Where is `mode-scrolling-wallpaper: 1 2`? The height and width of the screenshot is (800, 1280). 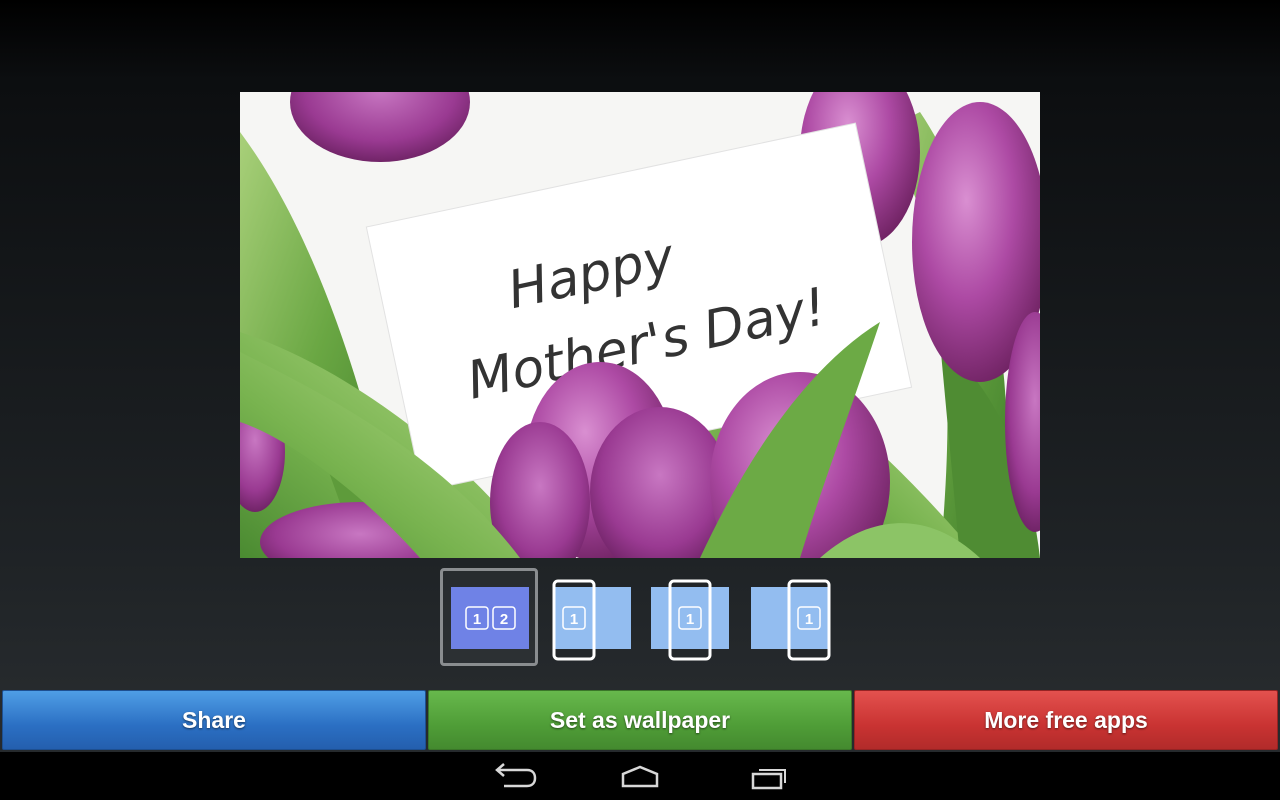
mode-scrolling-wallpaper: 1 2 is located at coordinates (489, 617).